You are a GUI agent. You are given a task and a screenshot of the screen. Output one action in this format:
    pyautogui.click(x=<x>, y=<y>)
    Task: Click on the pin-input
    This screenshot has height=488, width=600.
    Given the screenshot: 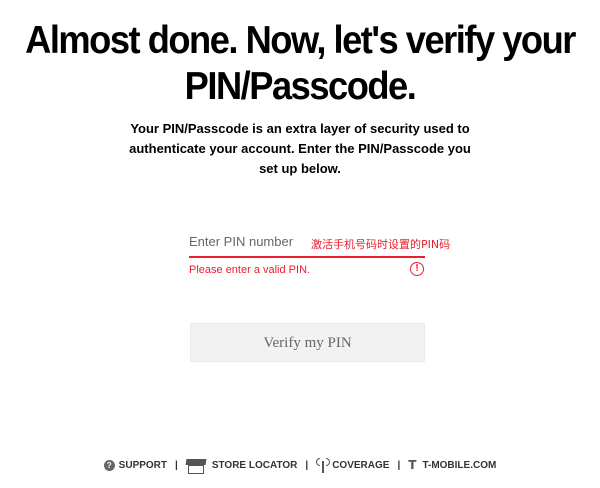 What is the action you would take?
    pyautogui.click(x=248, y=241)
    